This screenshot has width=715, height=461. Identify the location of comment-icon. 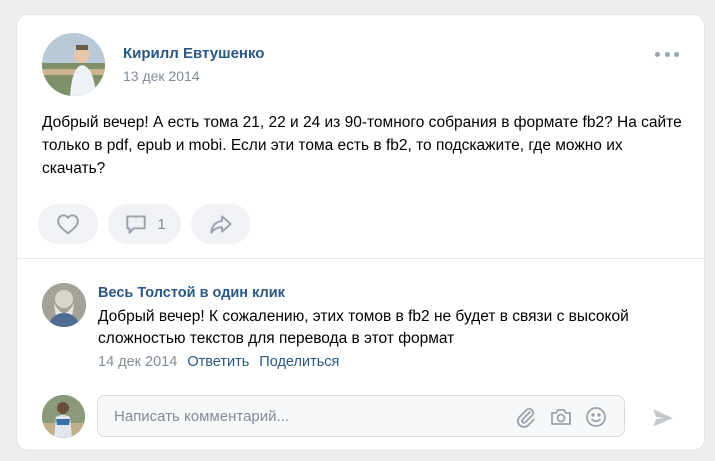
(136, 224).